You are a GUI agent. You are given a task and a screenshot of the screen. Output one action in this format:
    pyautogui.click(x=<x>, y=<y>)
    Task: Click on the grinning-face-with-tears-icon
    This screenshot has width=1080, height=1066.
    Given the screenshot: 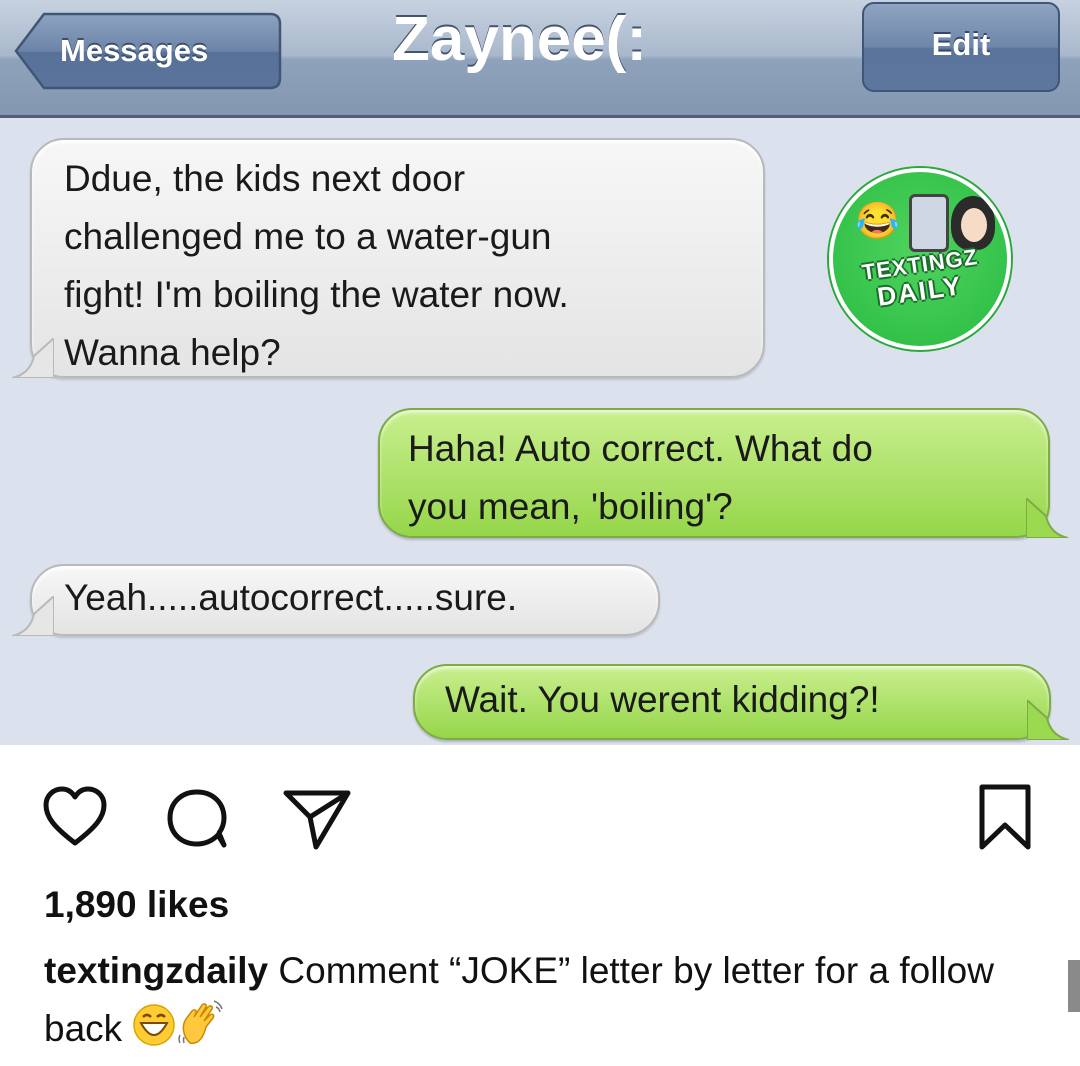 What is the action you would take?
    pyautogui.click(x=154, y=1033)
    